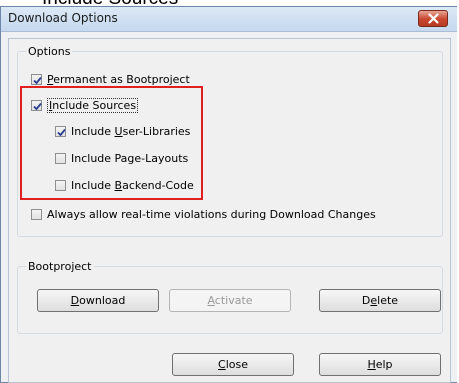 The height and width of the screenshot is (383, 459). What do you see at coordinates (49, 51) in the screenshot?
I see `options-group-title: Options` at bounding box center [49, 51].